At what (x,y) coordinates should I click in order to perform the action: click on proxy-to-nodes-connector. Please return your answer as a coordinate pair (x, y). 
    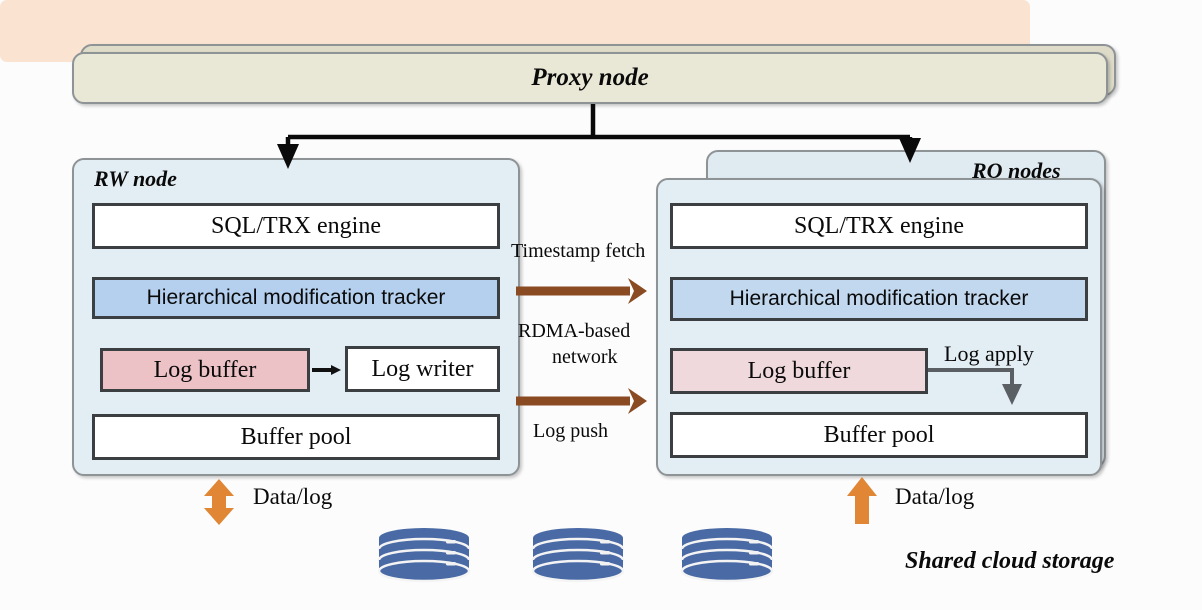
    Looking at the image, I should click on (599, 136).